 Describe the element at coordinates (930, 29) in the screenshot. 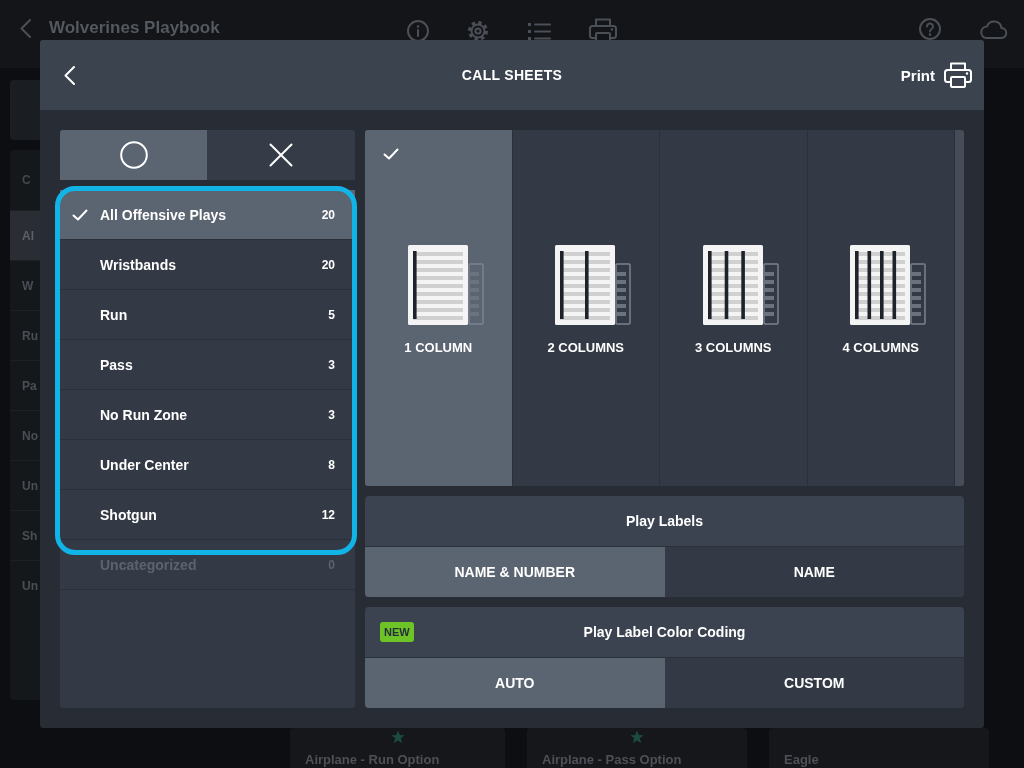

I see `help-icon` at that location.